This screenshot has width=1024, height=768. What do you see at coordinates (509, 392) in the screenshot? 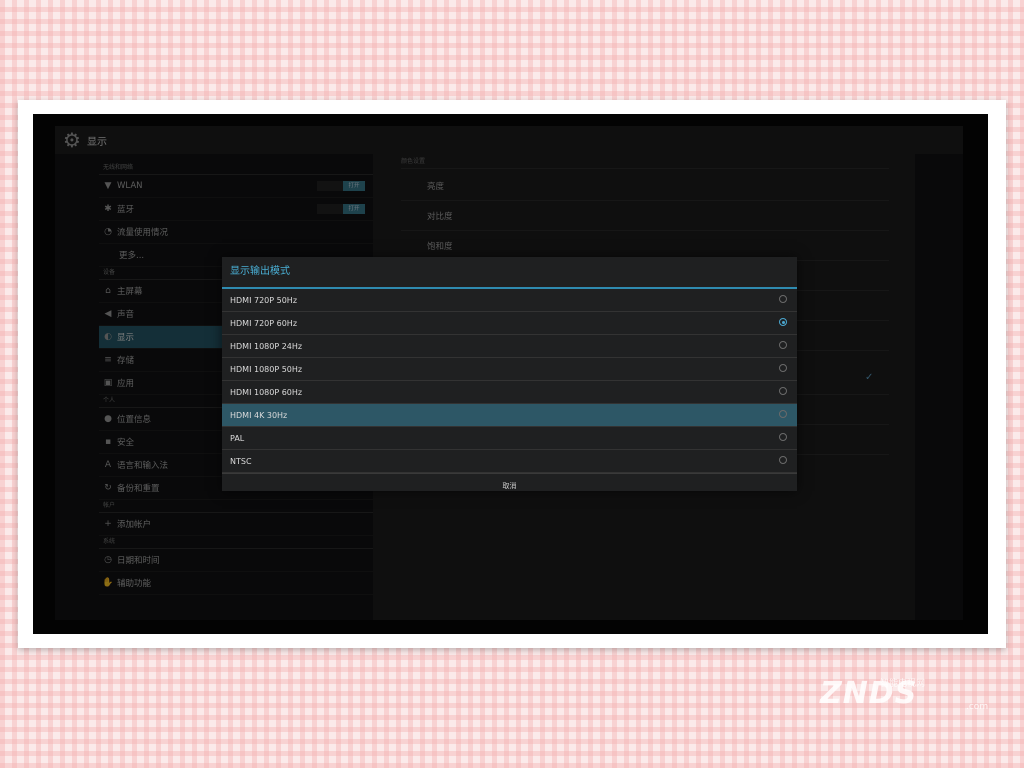
I see `option-hdmi-1080p-60hz: HDMI 1080P 60Hz` at bounding box center [509, 392].